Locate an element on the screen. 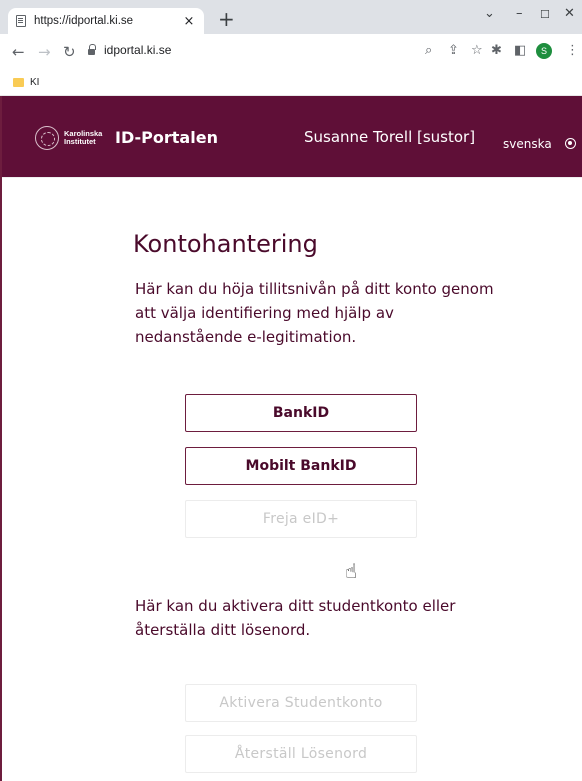  ki-seal-icon is located at coordinates (47, 138).